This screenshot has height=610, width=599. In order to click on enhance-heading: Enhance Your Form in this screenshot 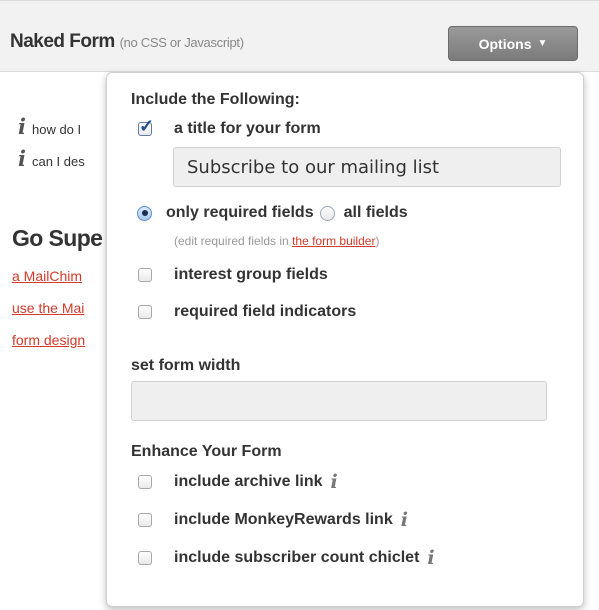, I will do `click(206, 451)`.